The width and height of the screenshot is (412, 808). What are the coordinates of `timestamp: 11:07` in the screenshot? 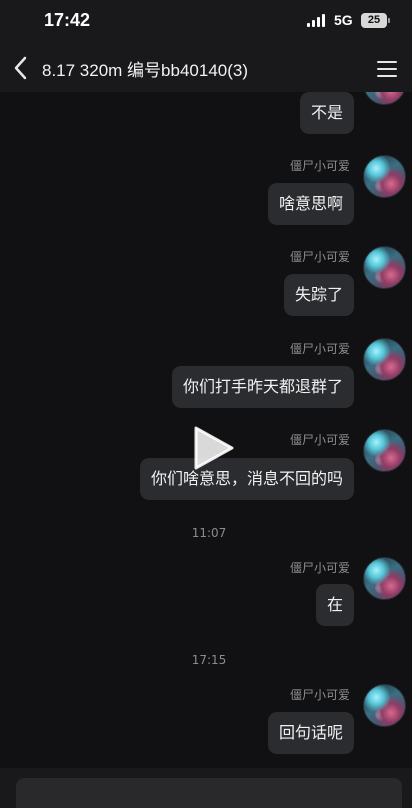 It's located at (209, 533).